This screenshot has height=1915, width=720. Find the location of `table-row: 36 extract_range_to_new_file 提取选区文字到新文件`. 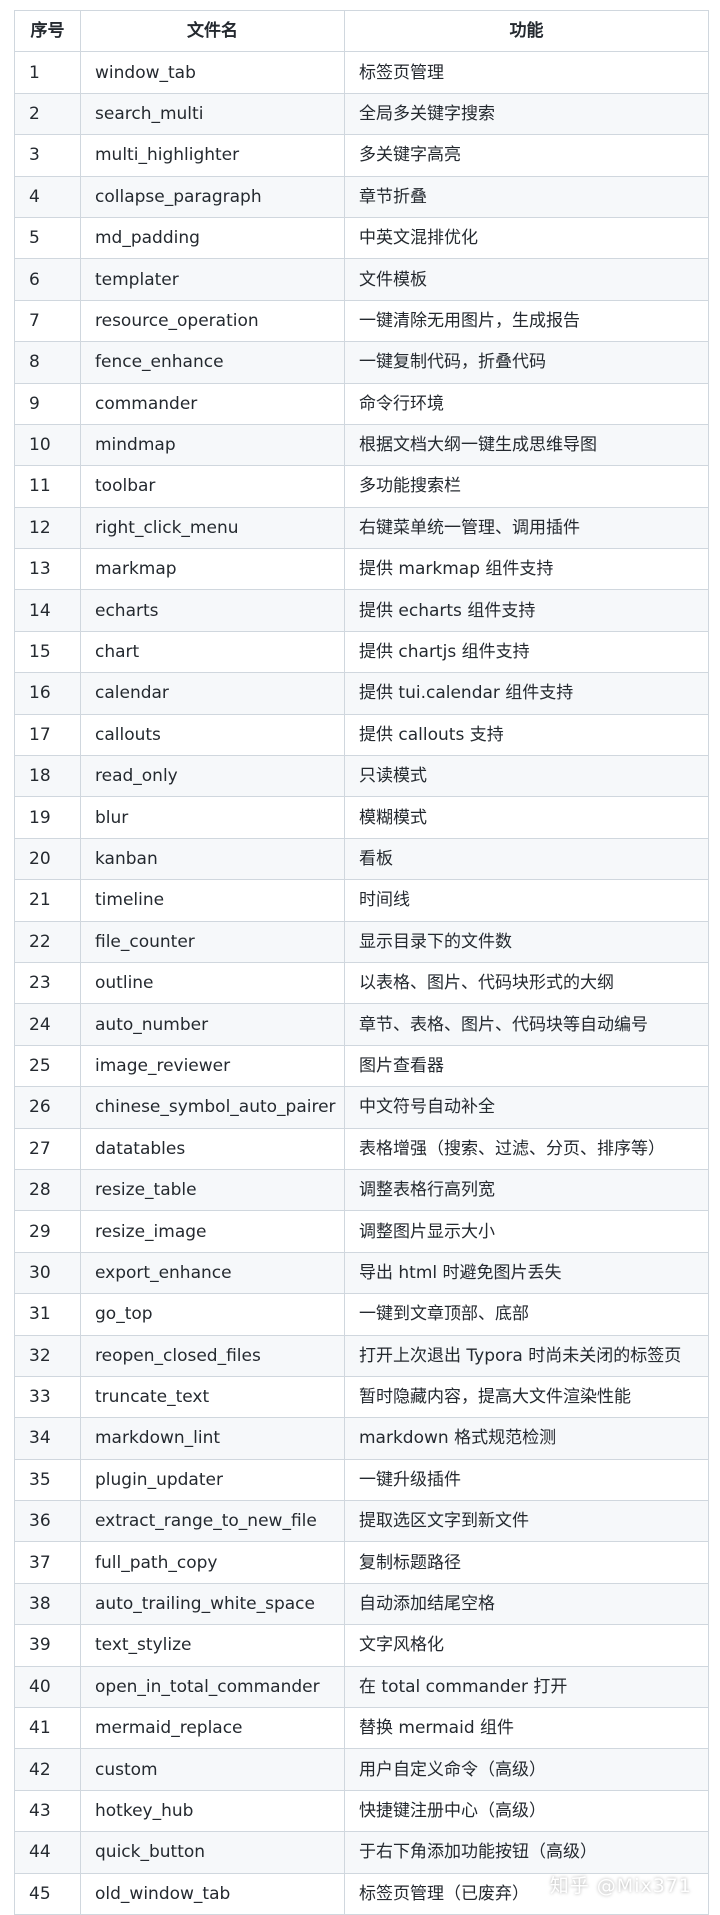

table-row: 36 extract_range_to_new_file 提取选区文字到新文件 is located at coordinates (361, 1521).